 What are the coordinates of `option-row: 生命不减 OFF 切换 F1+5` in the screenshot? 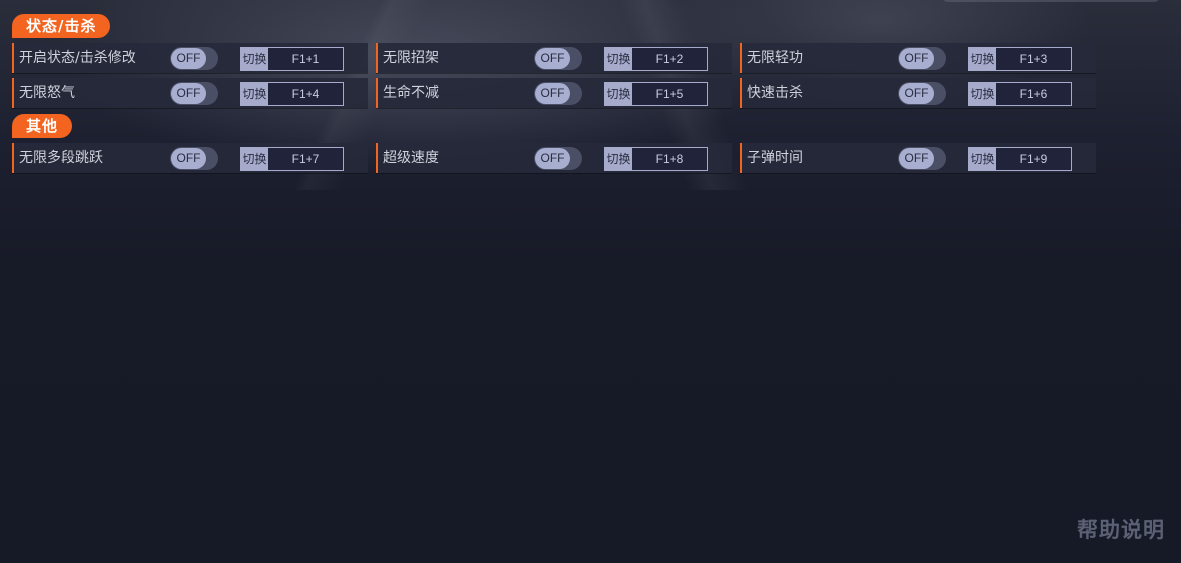 It's located at (554, 93).